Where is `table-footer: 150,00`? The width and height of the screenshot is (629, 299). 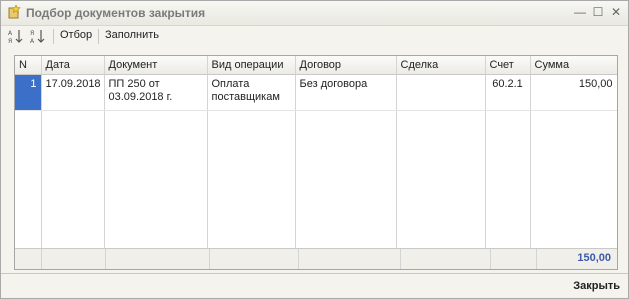
table-footer: 150,00 is located at coordinates (316, 258).